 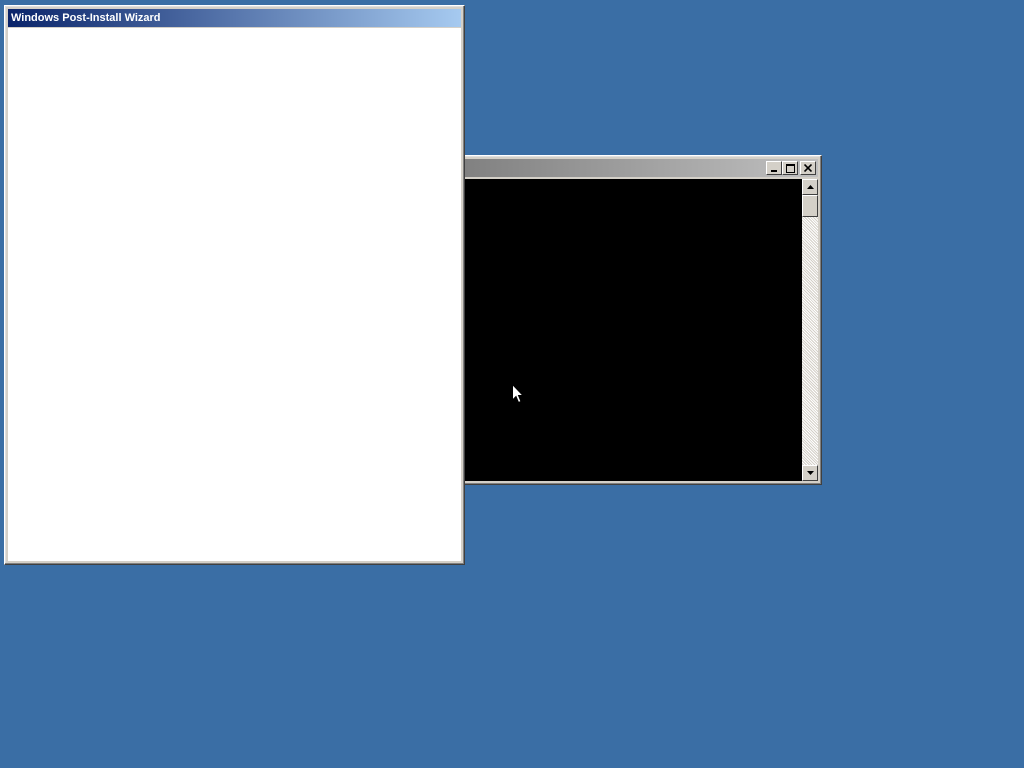 I want to click on vertical-scrollbar, so click(x=810, y=330).